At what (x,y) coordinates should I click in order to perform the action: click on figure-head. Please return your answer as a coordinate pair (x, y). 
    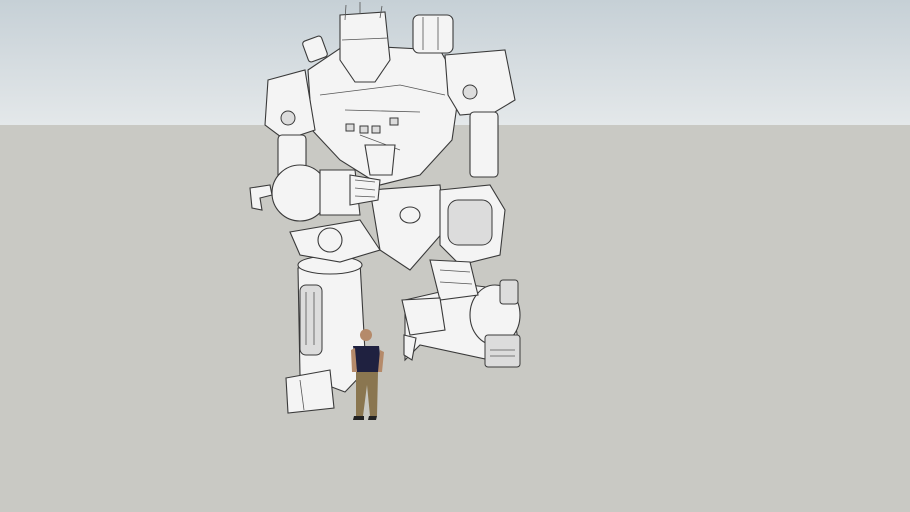
    Looking at the image, I should click on (366, 335).